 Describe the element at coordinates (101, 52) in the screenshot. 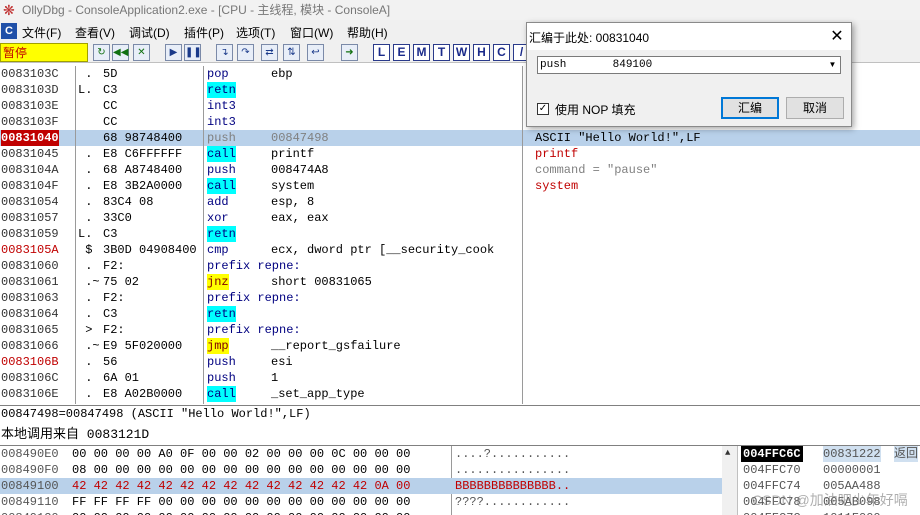

I see `restart-icon: ↻` at that location.